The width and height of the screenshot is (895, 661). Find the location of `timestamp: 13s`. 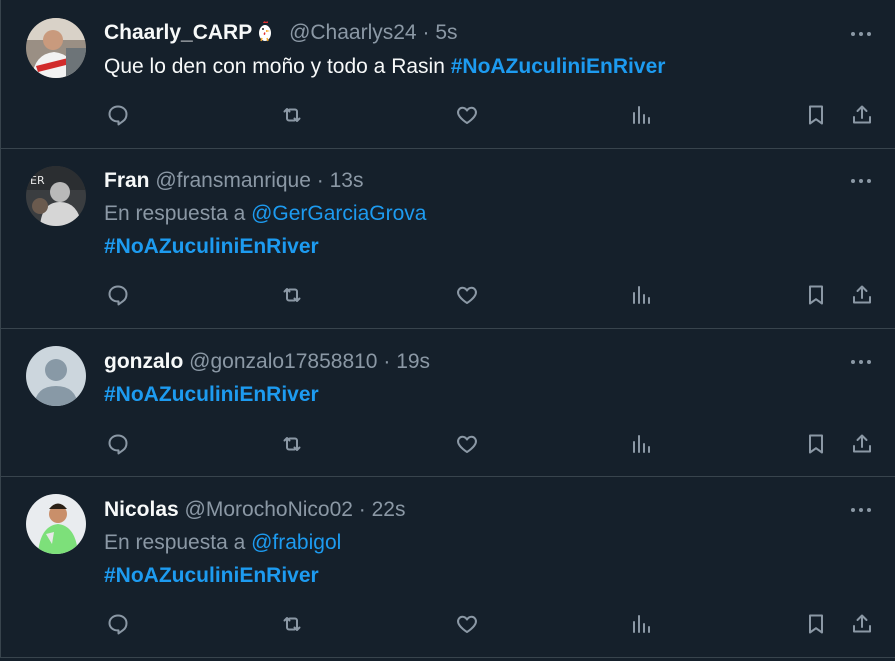

timestamp: 13s is located at coordinates (347, 180).